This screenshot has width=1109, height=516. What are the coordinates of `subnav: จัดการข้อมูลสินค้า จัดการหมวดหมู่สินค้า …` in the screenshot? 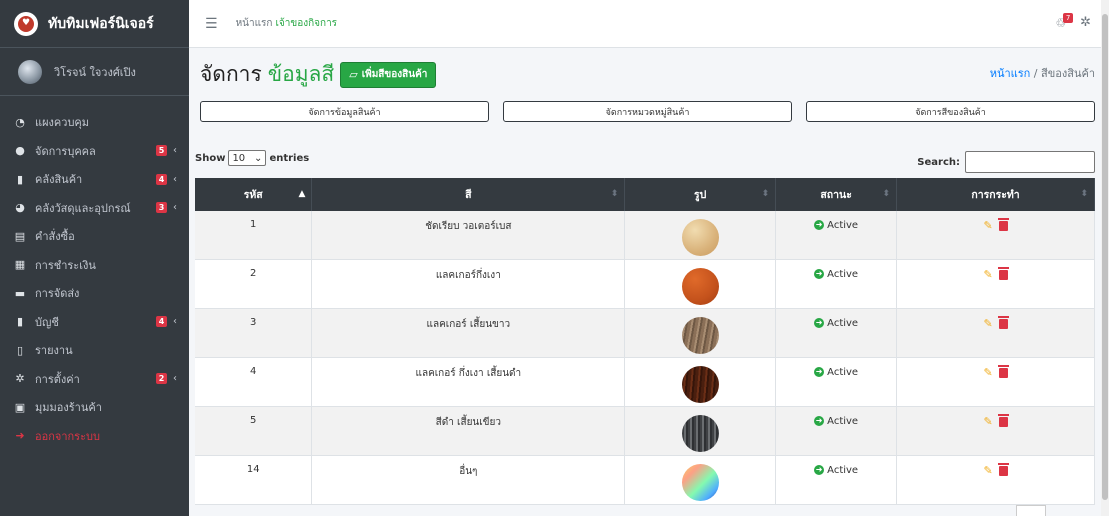 It's located at (647, 111).